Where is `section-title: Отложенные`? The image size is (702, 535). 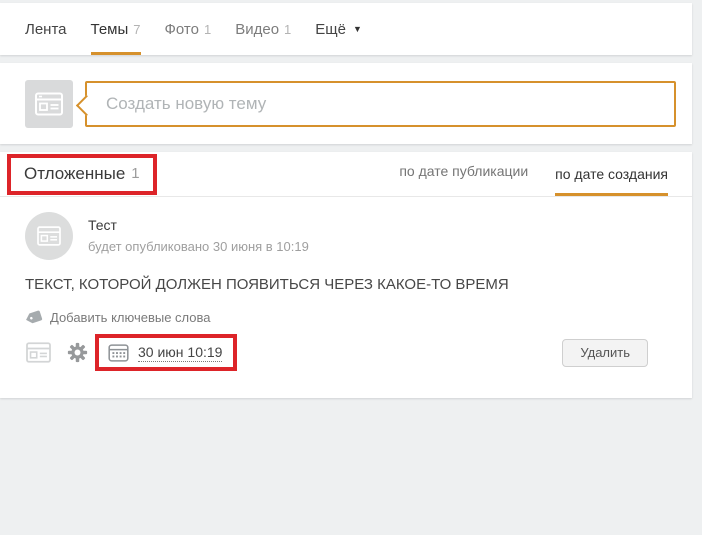 section-title: Отложенные is located at coordinates (75, 173).